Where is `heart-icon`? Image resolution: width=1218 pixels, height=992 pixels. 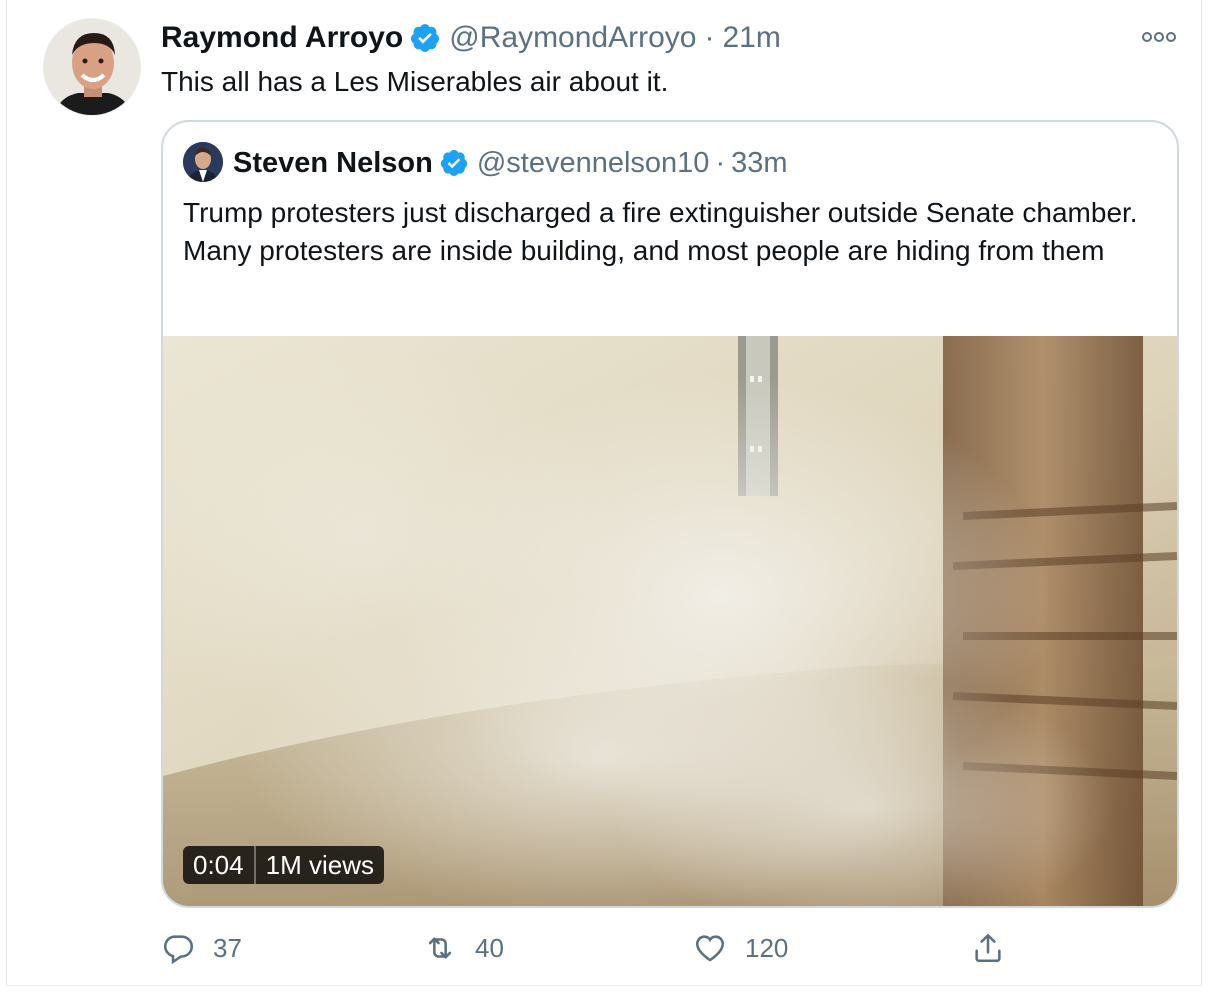
heart-icon is located at coordinates (710, 948).